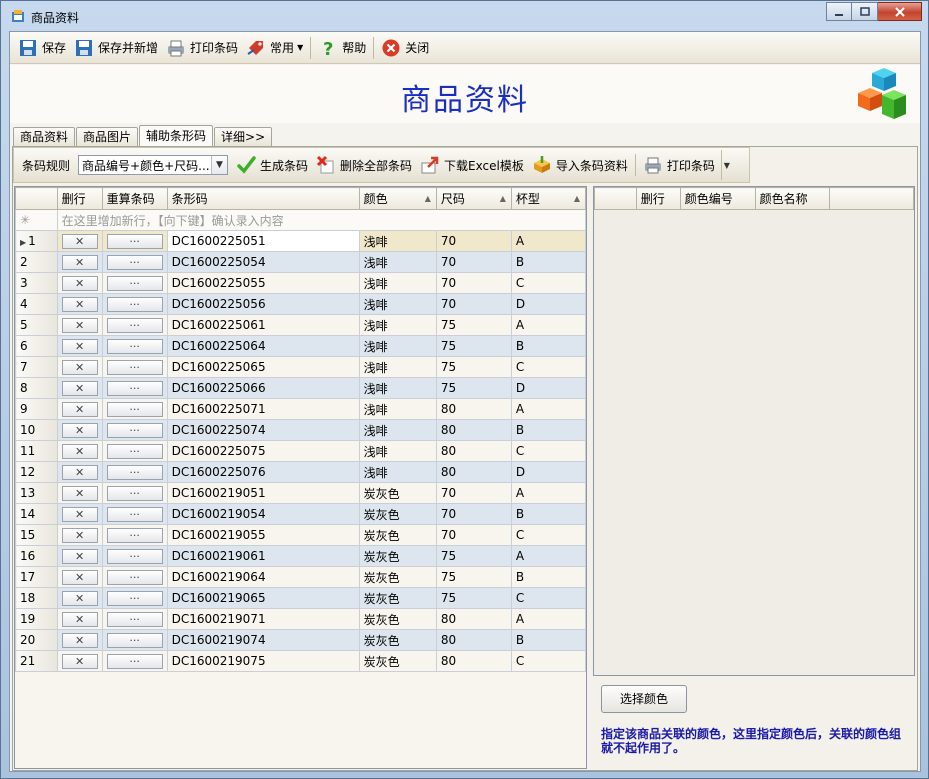 The height and width of the screenshot is (779, 929). What do you see at coordinates (301, 283) in the screenshot?
I see `table-row: 3 ✕ ··· DC1600225055 浅啡 70 C` at bounding box center [301, 283].